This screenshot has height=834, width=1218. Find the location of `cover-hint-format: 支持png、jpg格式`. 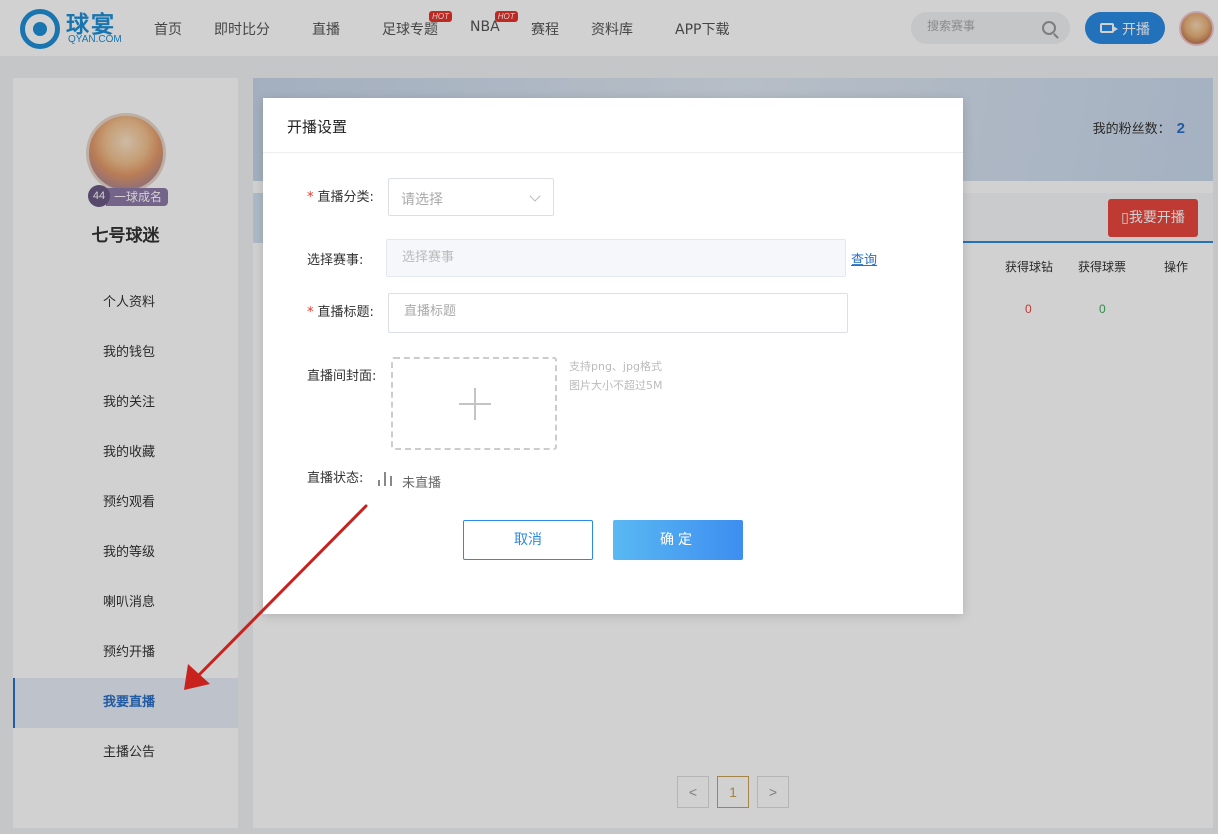

cover-hint-format: 支持png、jpg格式 is located at coordinates (615, 366).